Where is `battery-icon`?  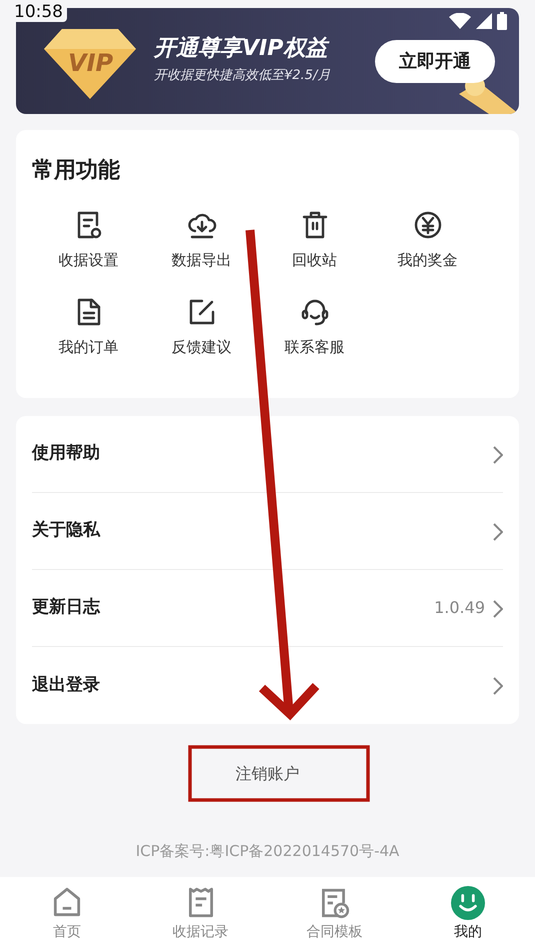
battery-icon is located at coordinates (502, 21).